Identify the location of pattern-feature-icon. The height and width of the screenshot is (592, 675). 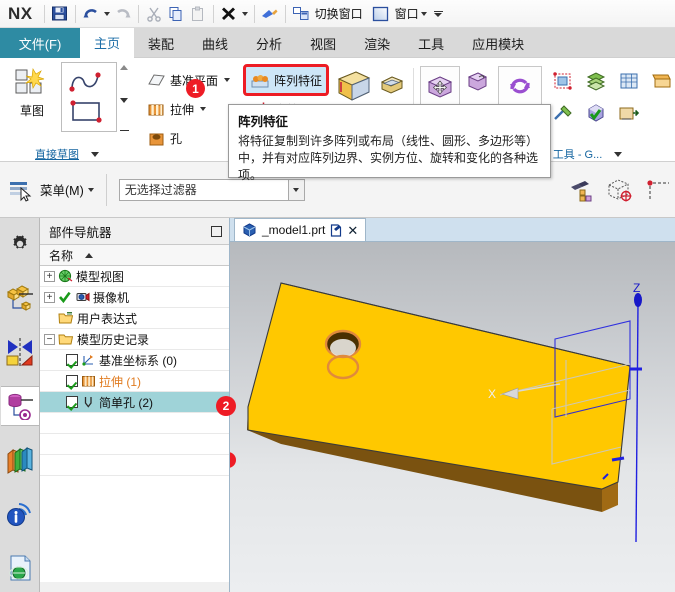
(260, 80).